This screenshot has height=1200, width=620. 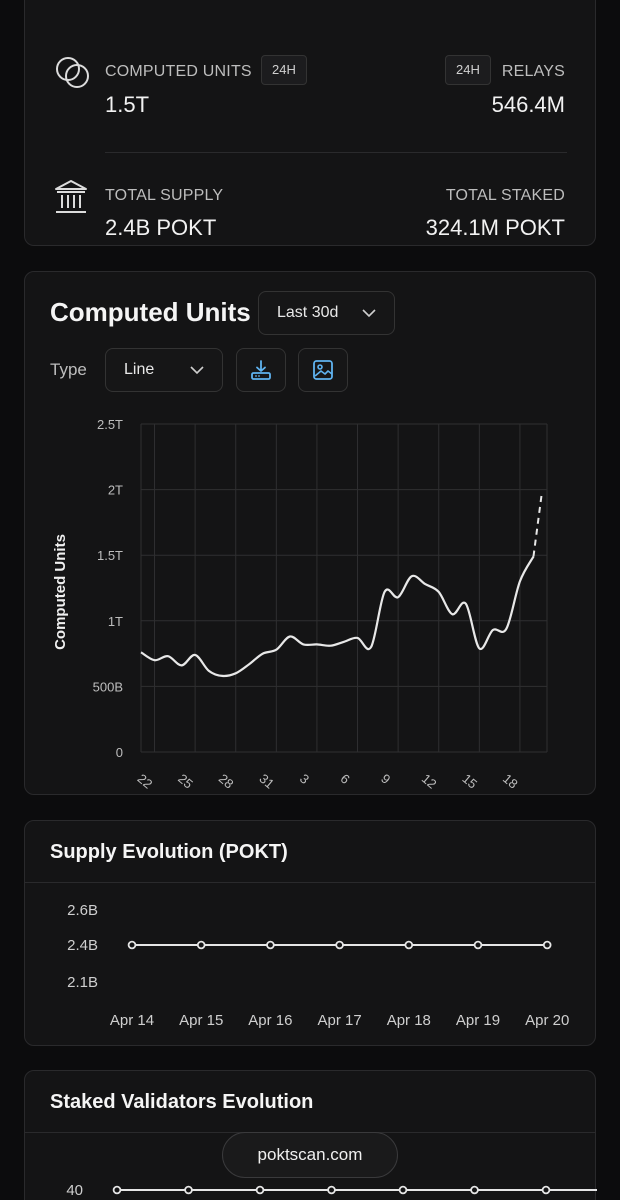 What do you see at coordinates (528, 104) in the screenshot?
I see `relays-value: 546.4M` at bounding box center [528, 104].